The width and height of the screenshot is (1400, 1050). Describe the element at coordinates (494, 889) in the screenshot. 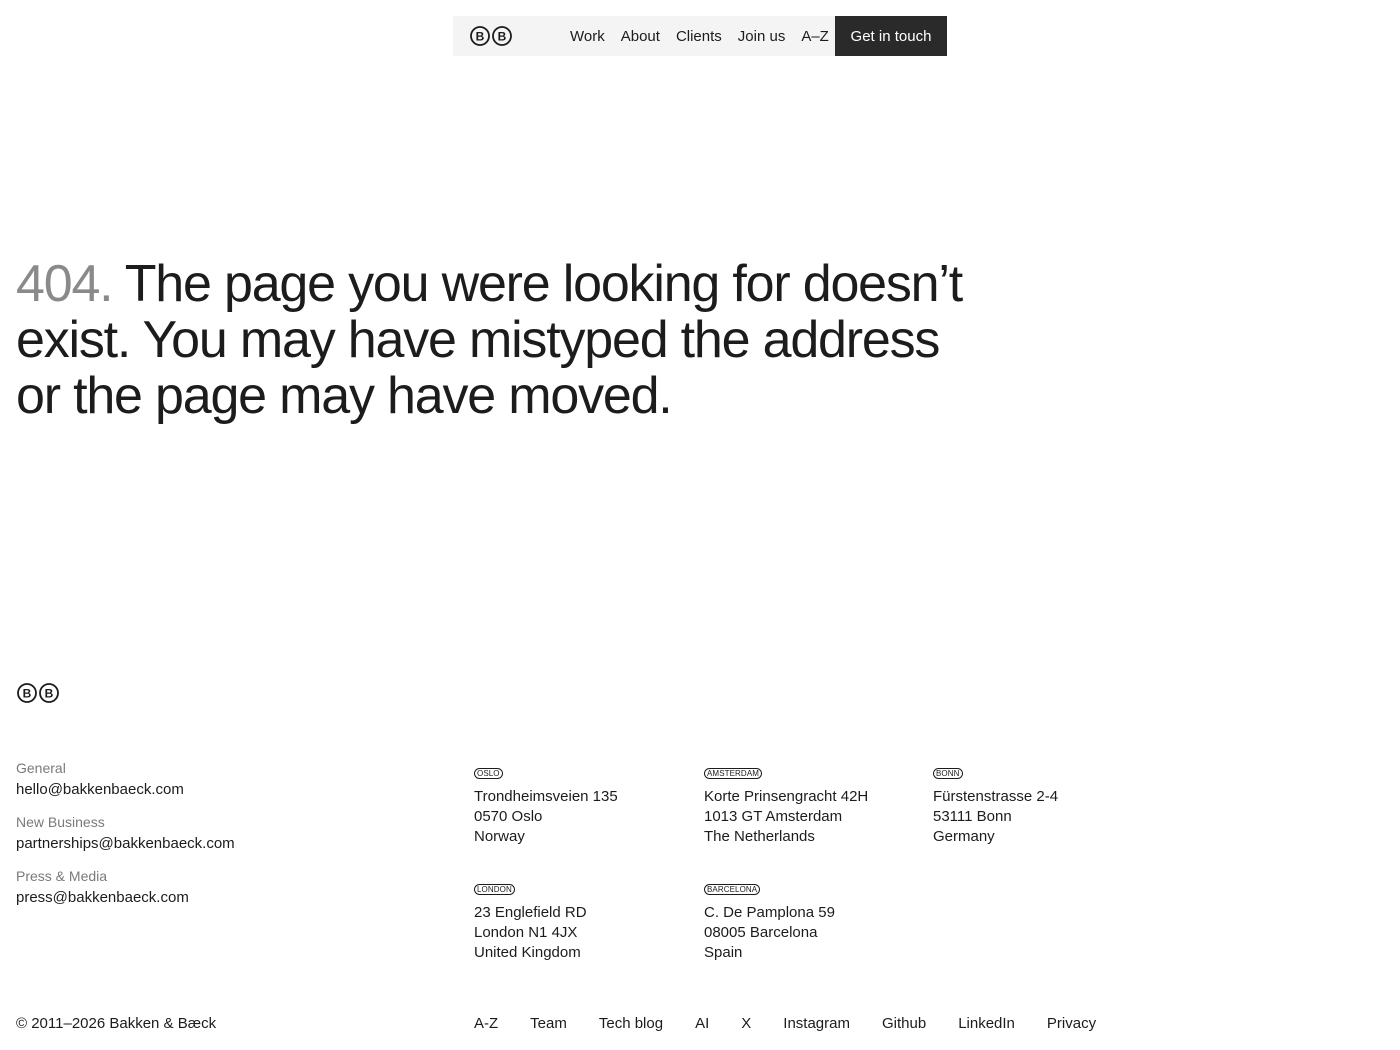

I see `office-city-tag: LONDON` at that location.